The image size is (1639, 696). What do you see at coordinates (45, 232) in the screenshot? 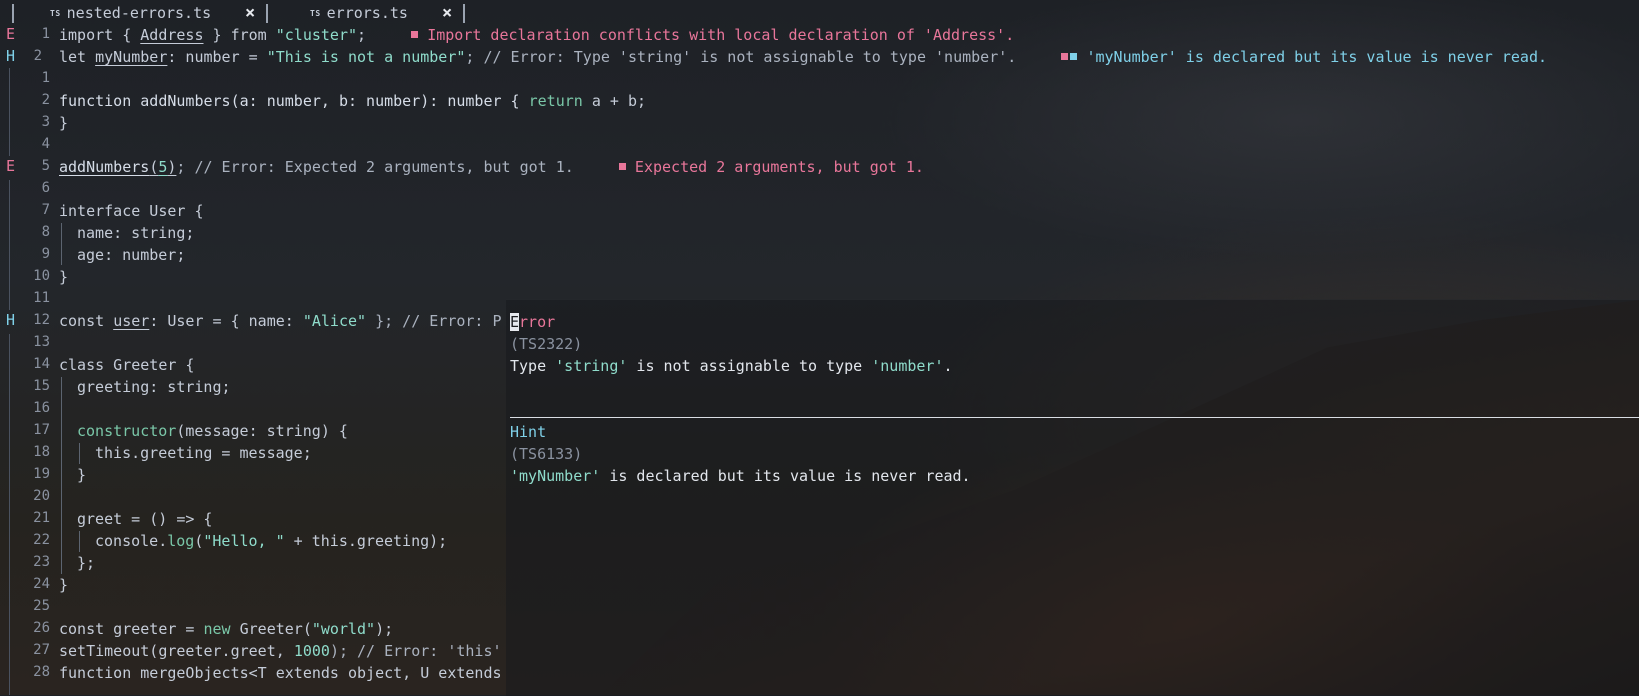
I see `line-number: 8` at bounding box center [45, 232].